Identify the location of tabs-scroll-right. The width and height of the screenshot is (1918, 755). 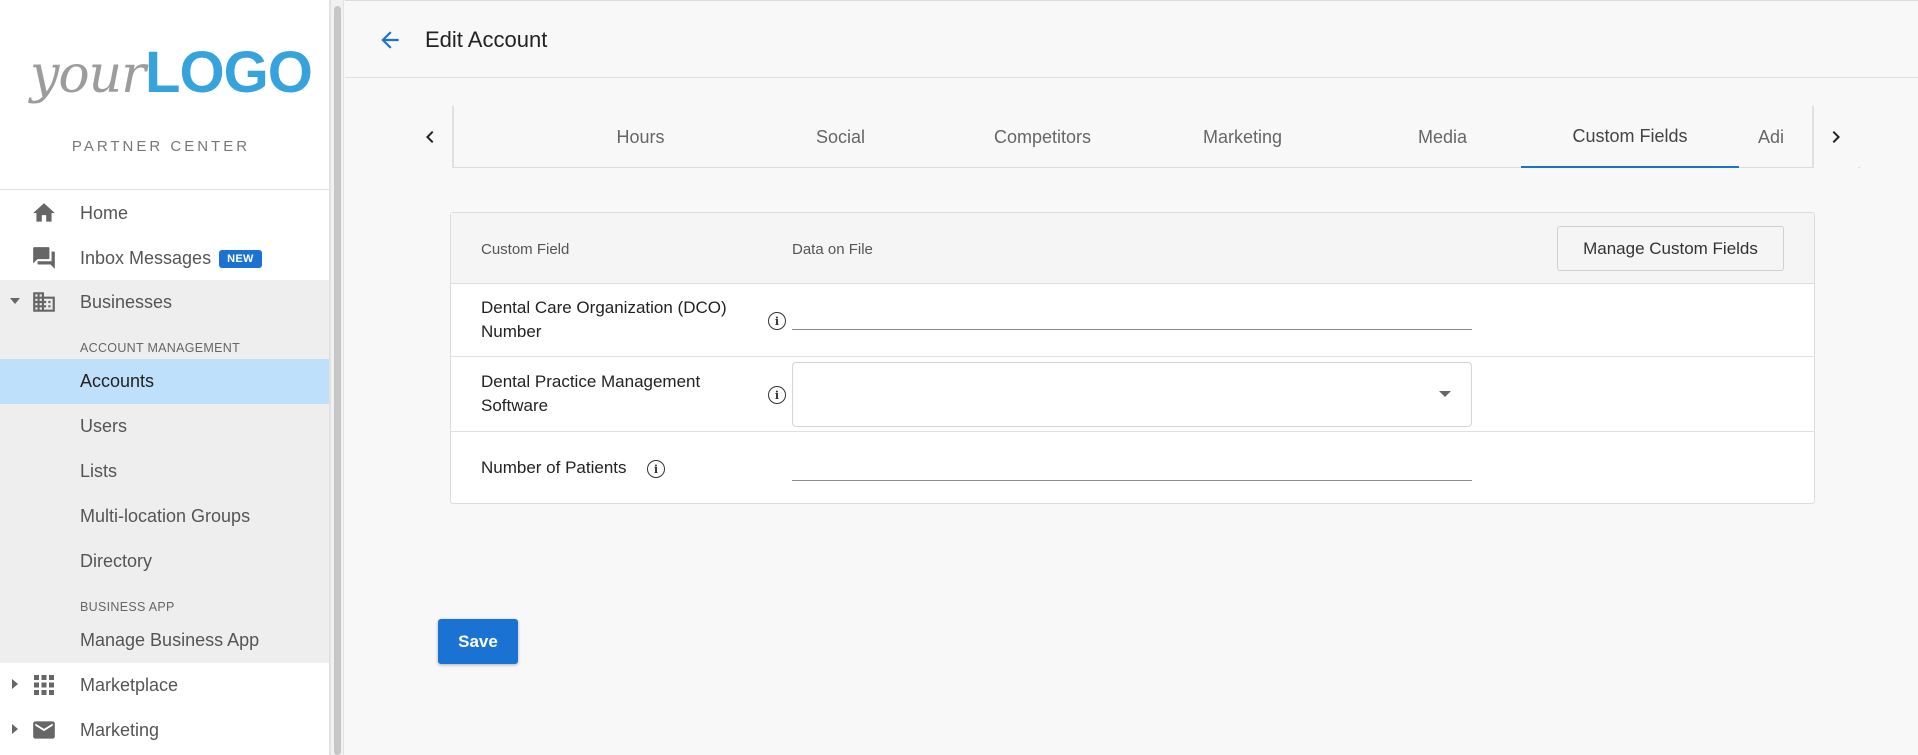
(1835, 137).